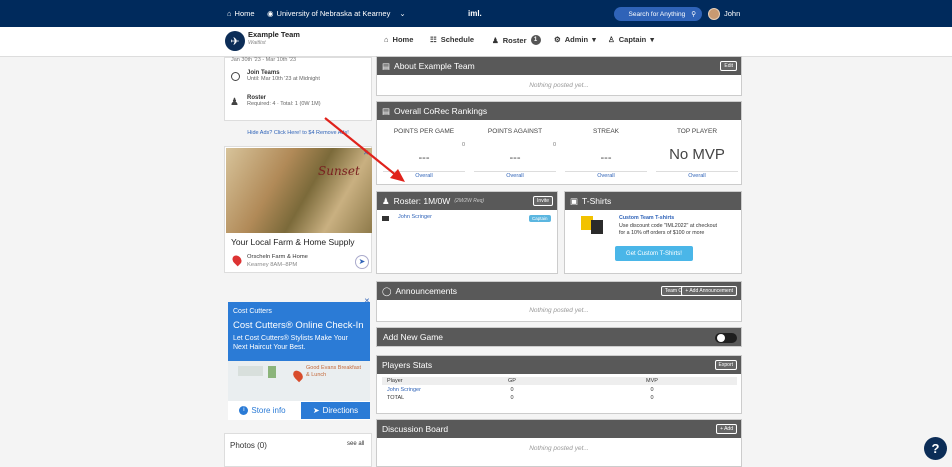 Image resolution: width=952 pixels, height=467 pixels. I want to click on discussion-header: Discussion Board + Add, so click(559, 429).